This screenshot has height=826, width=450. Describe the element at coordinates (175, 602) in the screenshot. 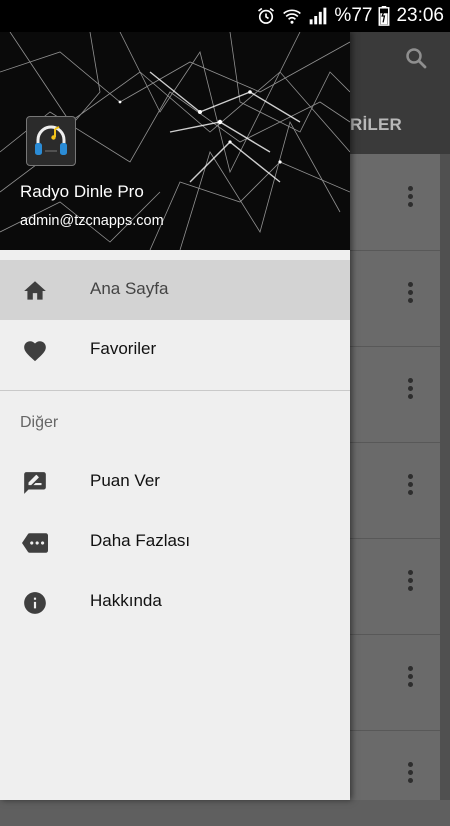

I see `menu-item-about: Hakkında` at that location.